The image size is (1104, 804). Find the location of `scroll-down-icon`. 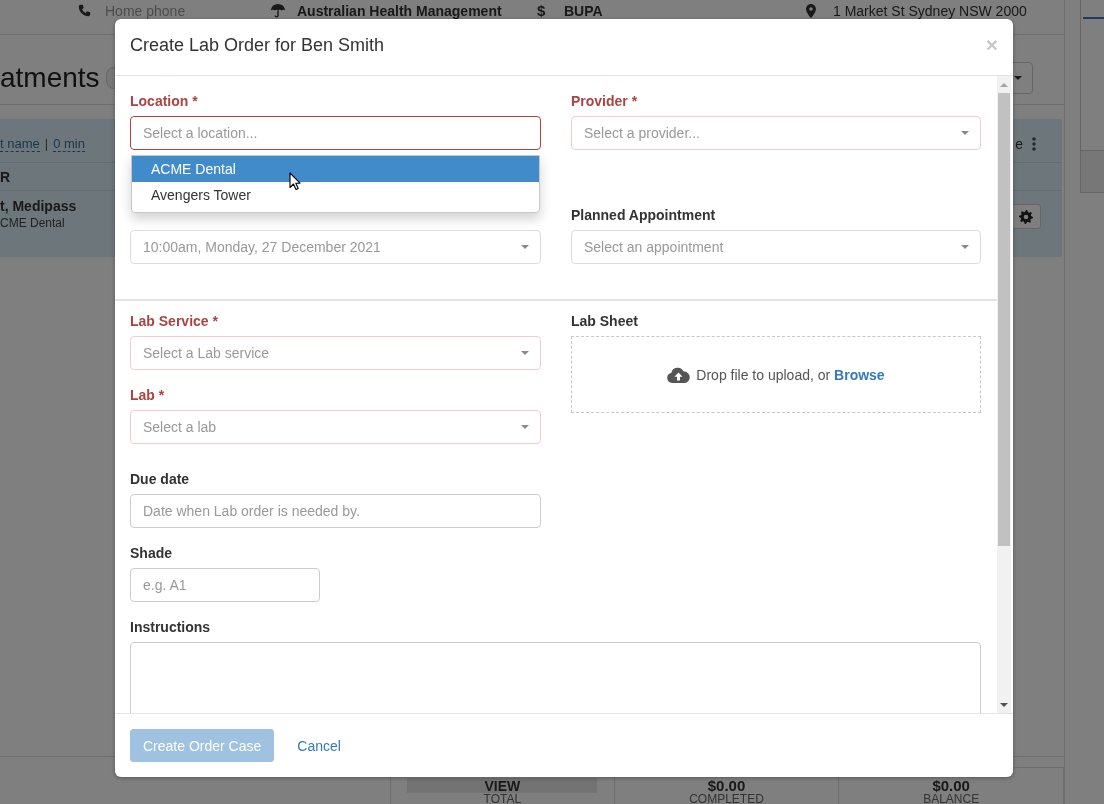

scroll-down-icon is located at coordinates (1004, 704).